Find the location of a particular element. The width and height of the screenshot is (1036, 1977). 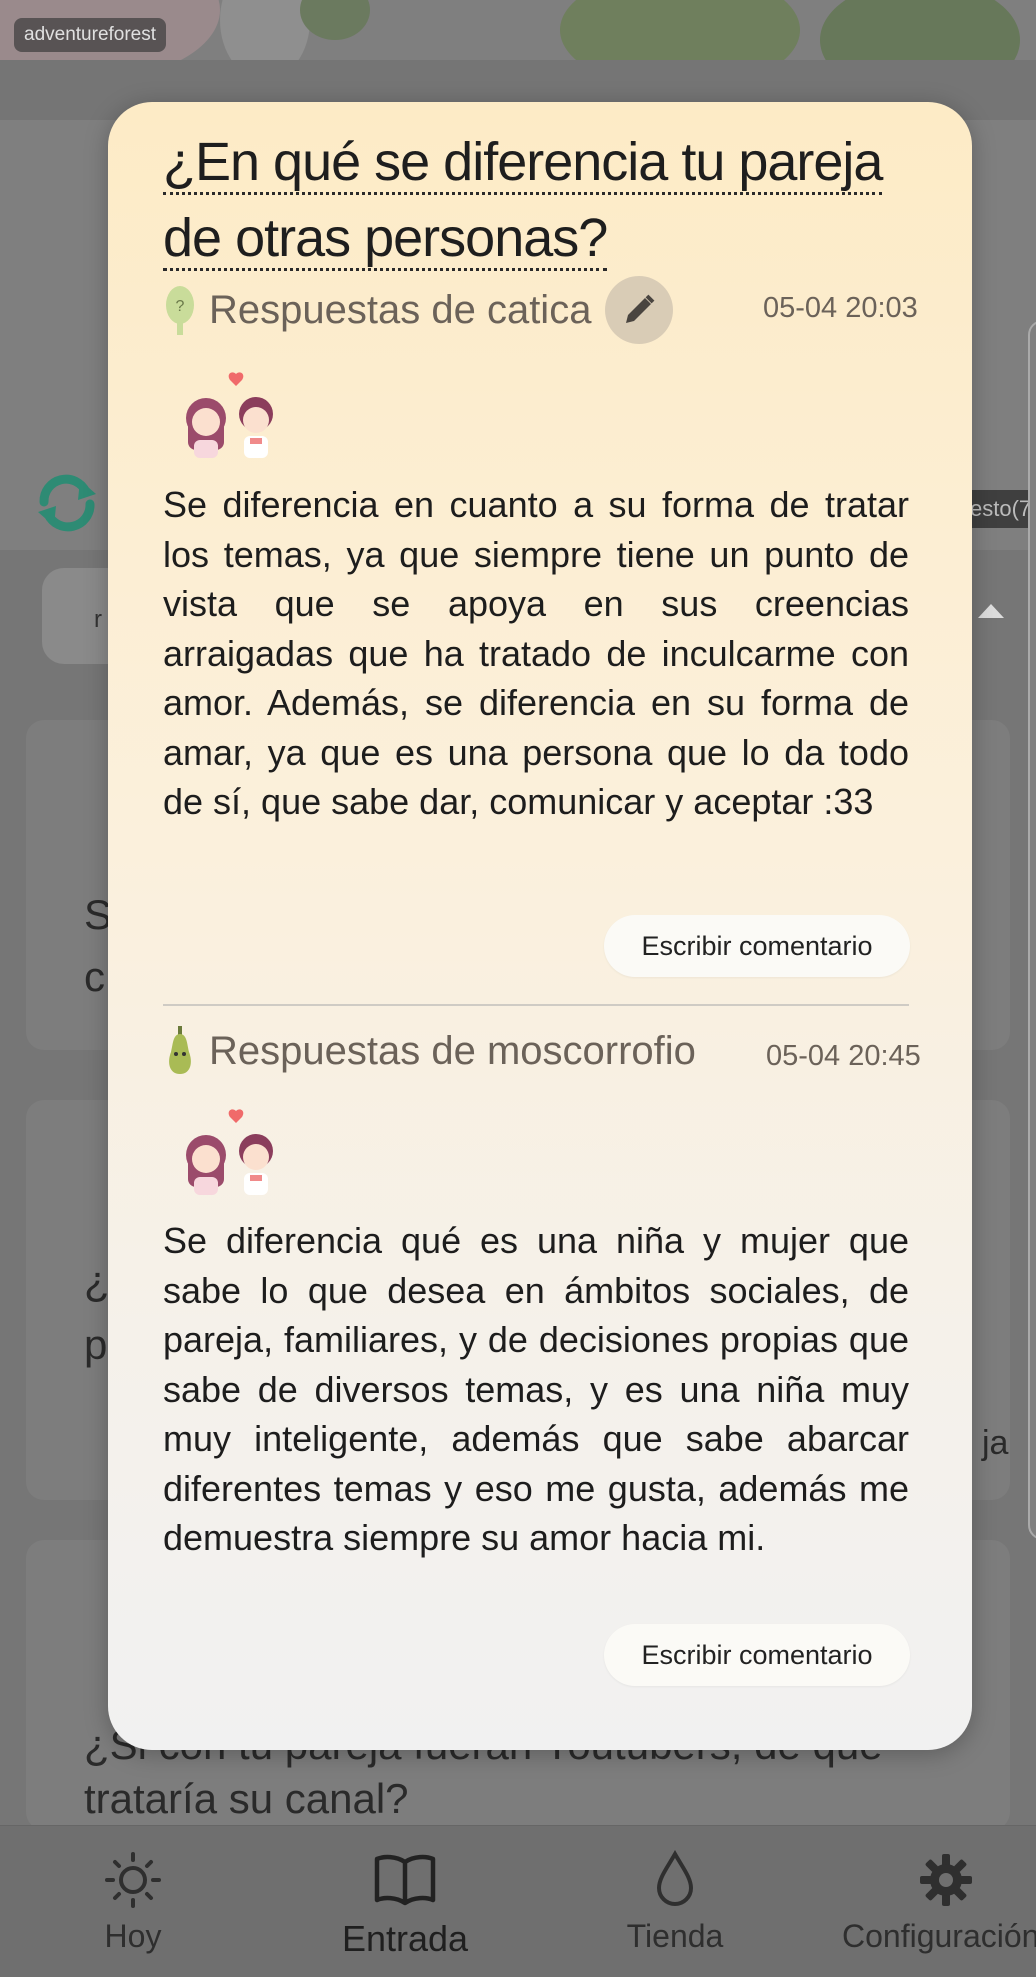

response-header: ? Respuestas de catica is located at coordinates (418, 310).